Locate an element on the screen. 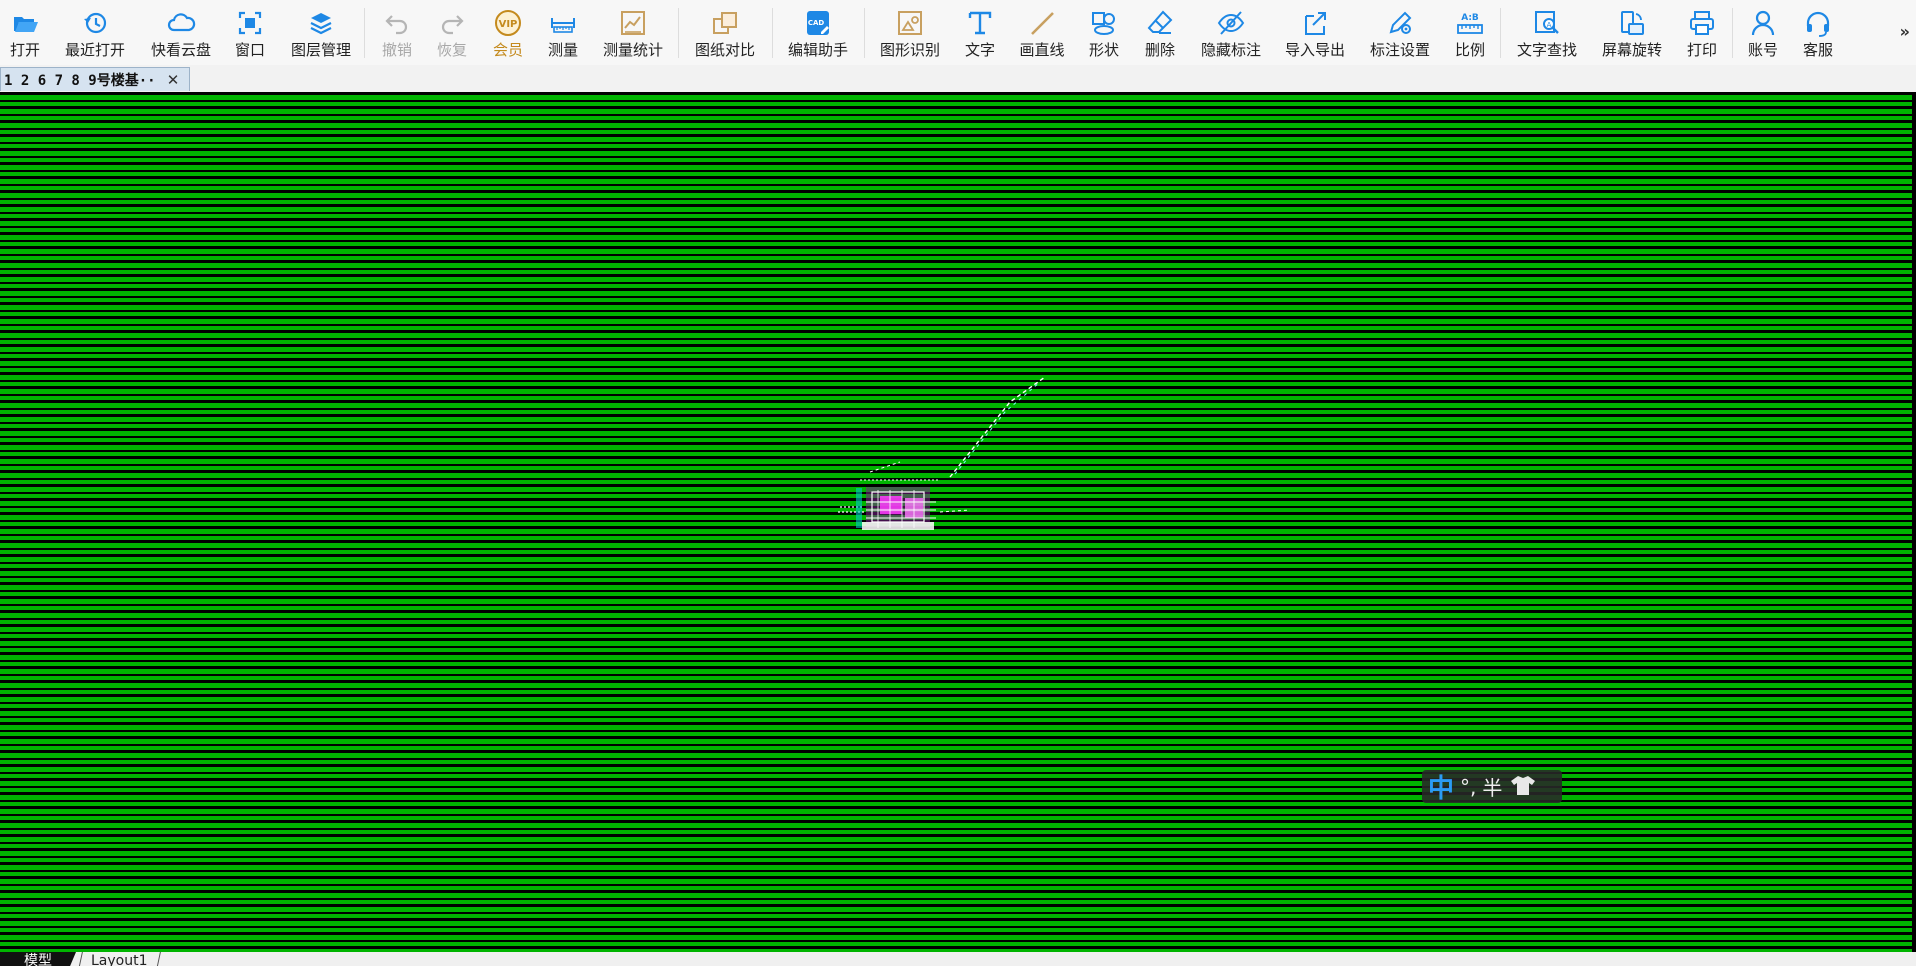 The image size is (1916, 966). layout-tab-layout1: Layout1 is located at coordinates (119, 959).